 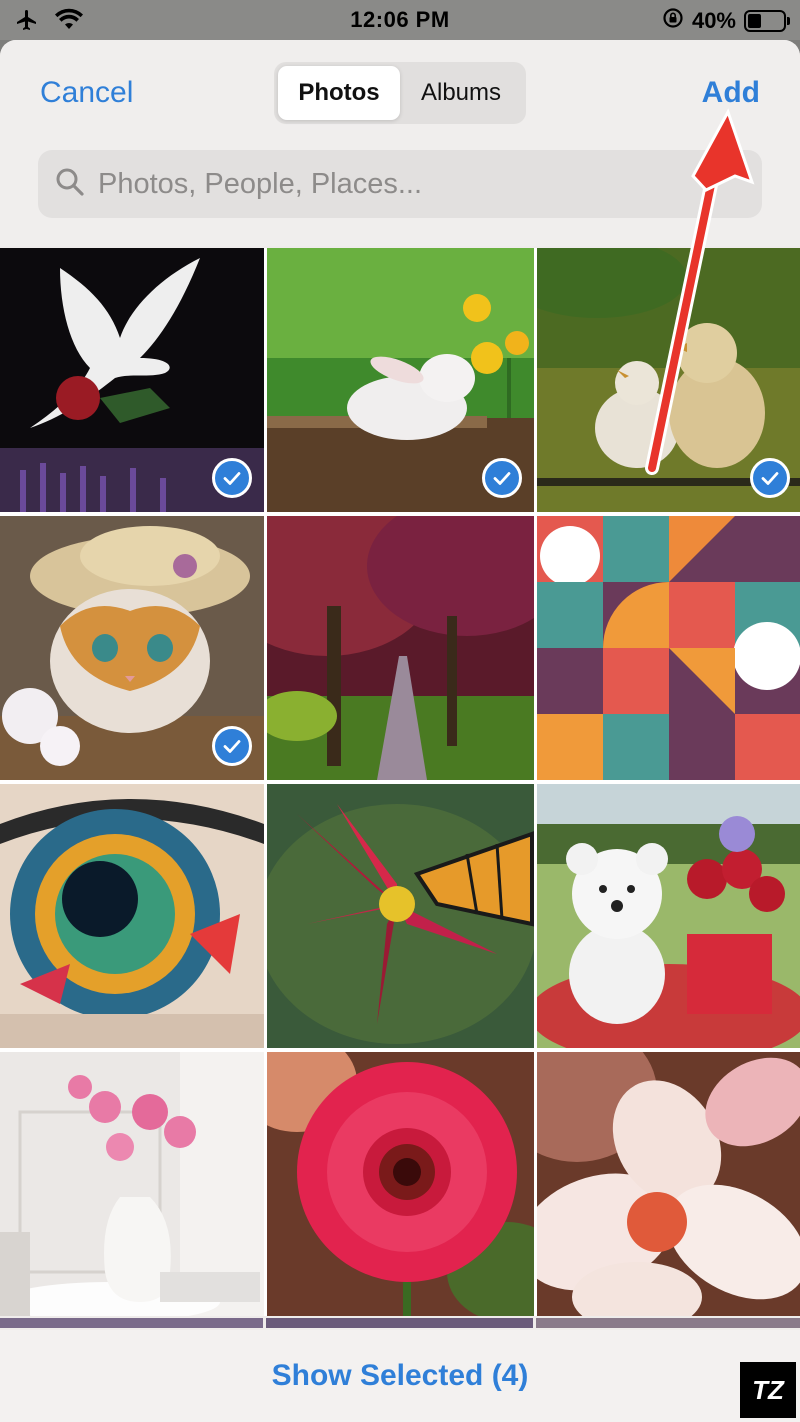 What do you see at coordinates (400, 20) in the screenshot?
I see `status-bar: 12:06 PM 40%` at bounding box center [400, 20].